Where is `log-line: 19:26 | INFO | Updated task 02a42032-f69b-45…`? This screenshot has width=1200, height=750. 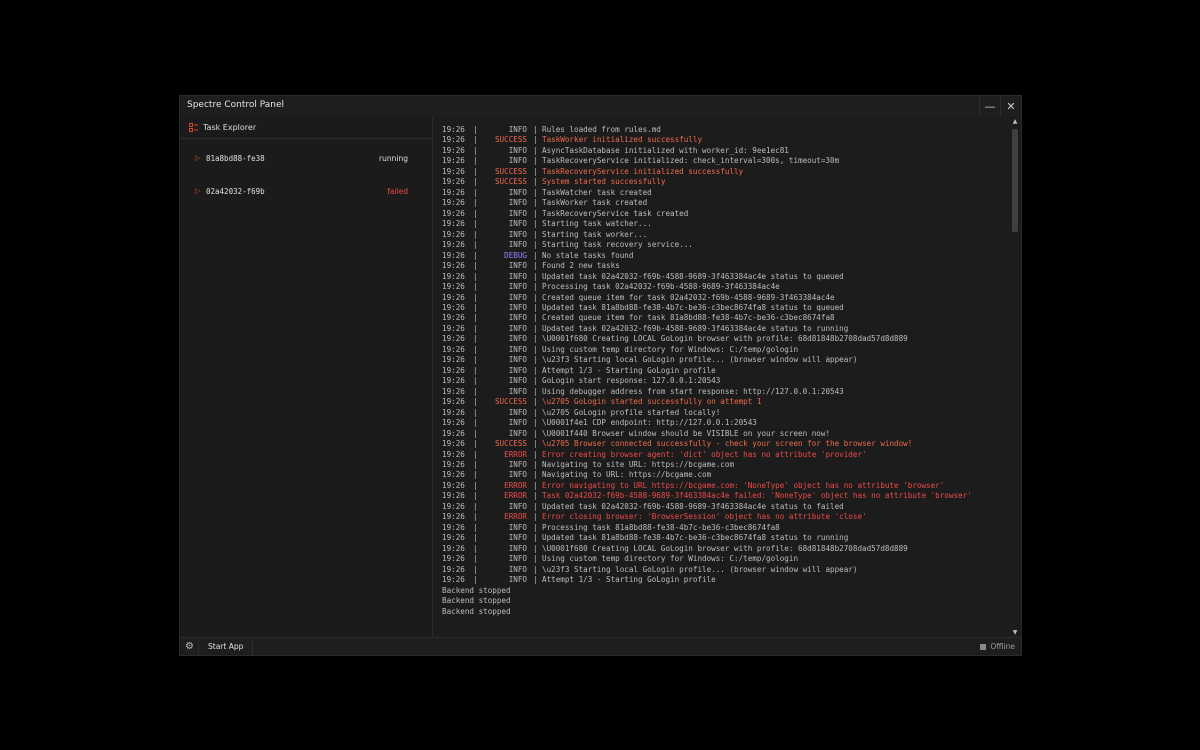 log-line: 19:26 | INFO | Updated task 02a42032-f69b-45… is located at coordinates (707, 329).